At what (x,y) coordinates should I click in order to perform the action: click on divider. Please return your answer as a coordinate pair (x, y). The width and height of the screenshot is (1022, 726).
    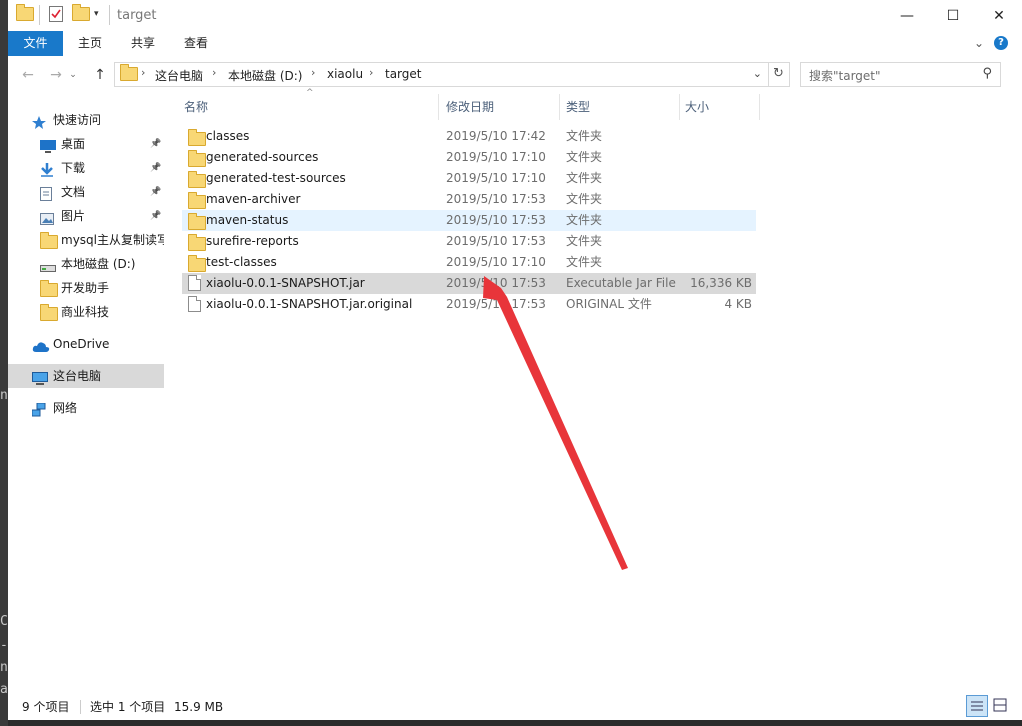
    Looking at the image, I should click on (80, 707).